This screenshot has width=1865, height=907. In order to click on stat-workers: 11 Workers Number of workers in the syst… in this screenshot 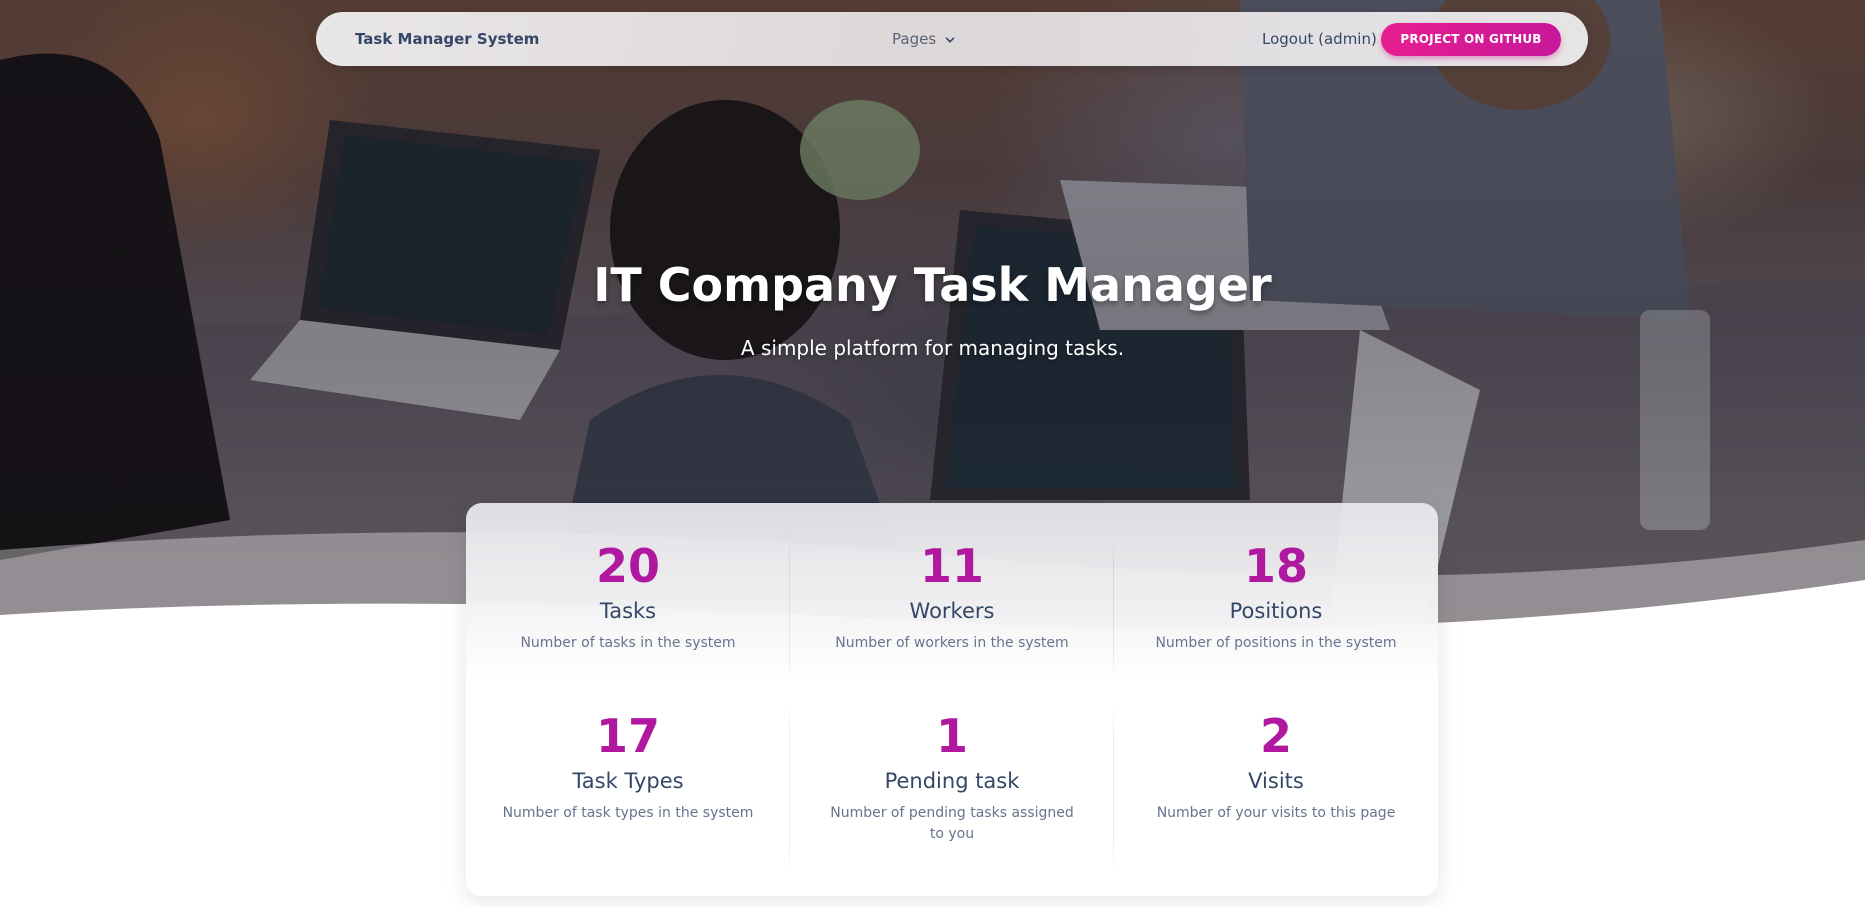, I will do `click(952, 596)`.